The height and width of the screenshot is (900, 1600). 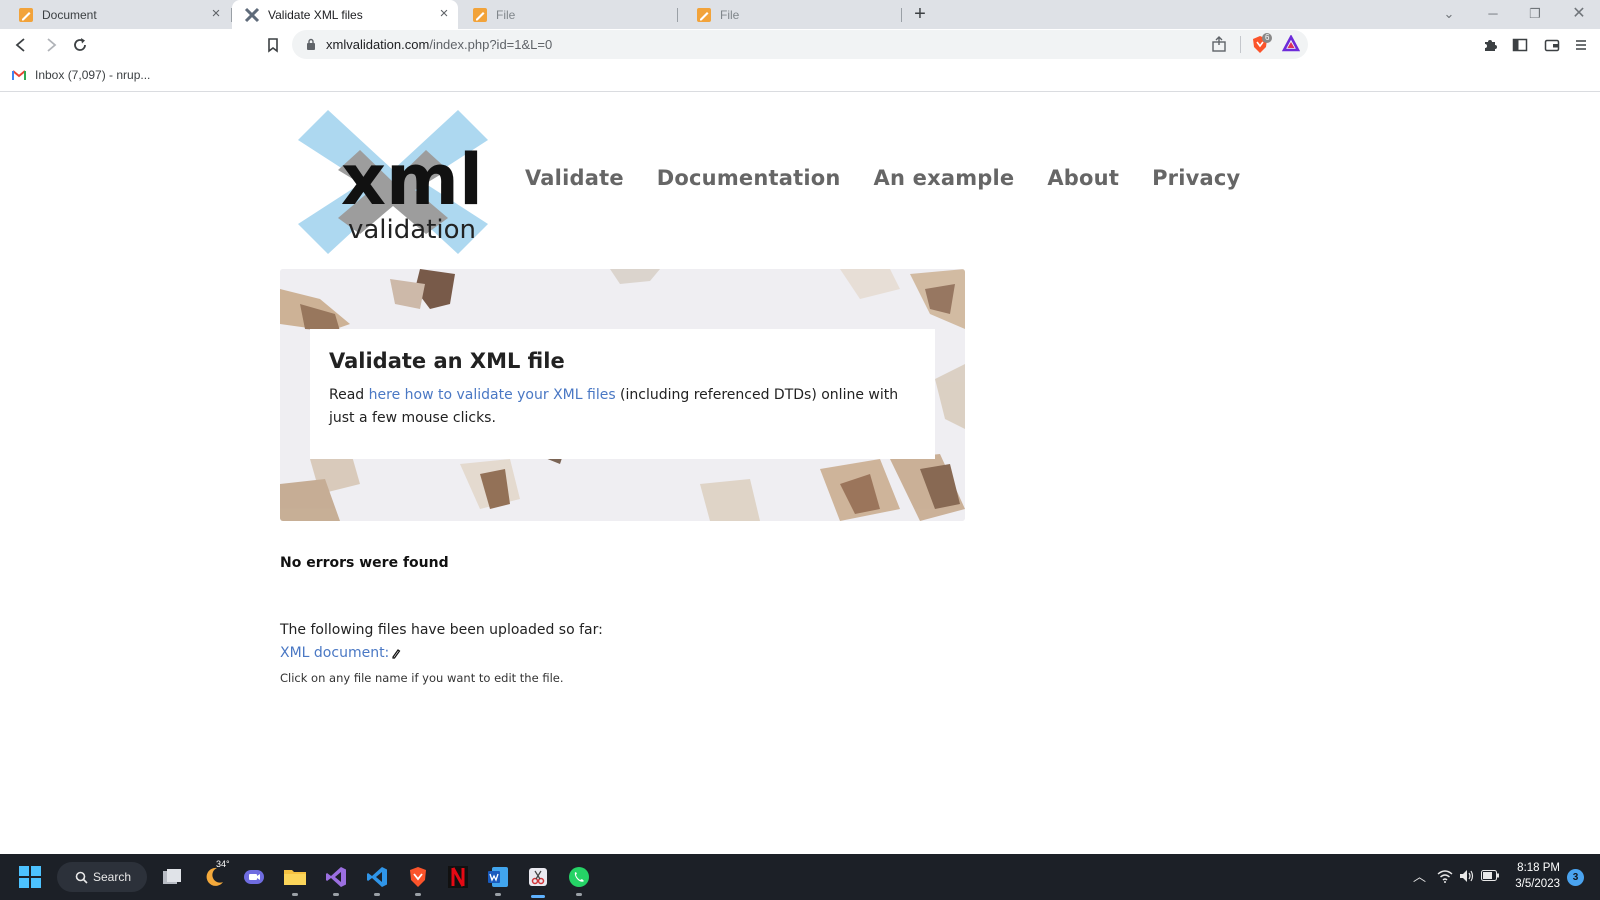 I want to click on xmlvalidation-logo: xml validation, so click(x=393, y=182).